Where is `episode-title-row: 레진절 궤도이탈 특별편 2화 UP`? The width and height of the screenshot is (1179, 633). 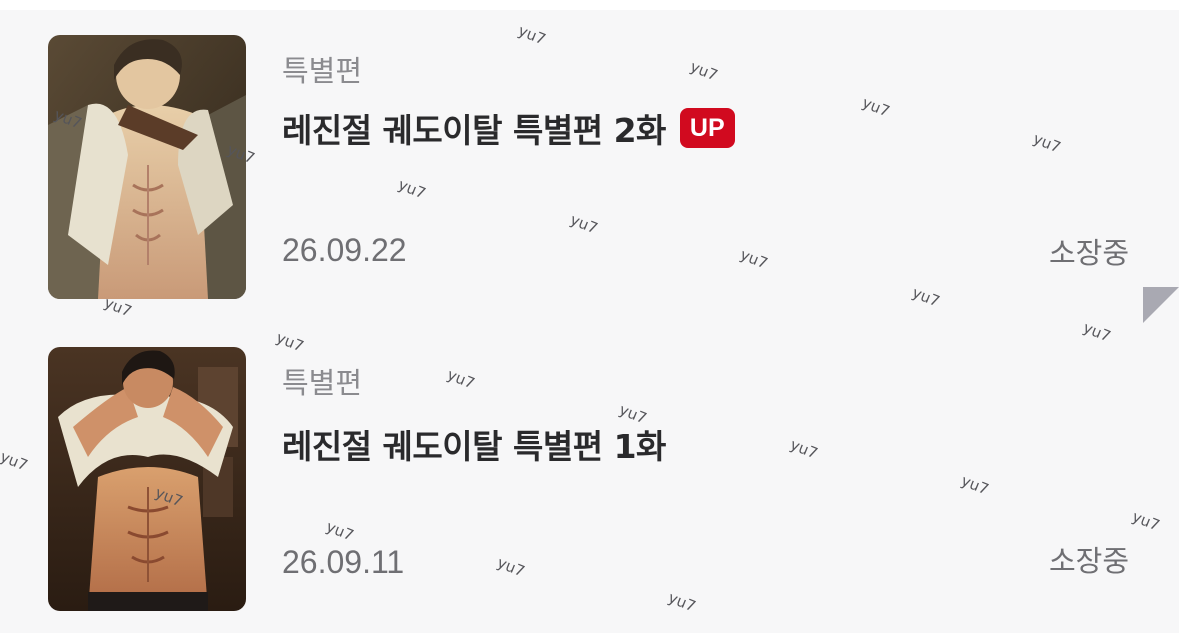
episode-title-row: 레진절 궤도이탈 특별편 2화 UP is located at coordinates (508, 128).